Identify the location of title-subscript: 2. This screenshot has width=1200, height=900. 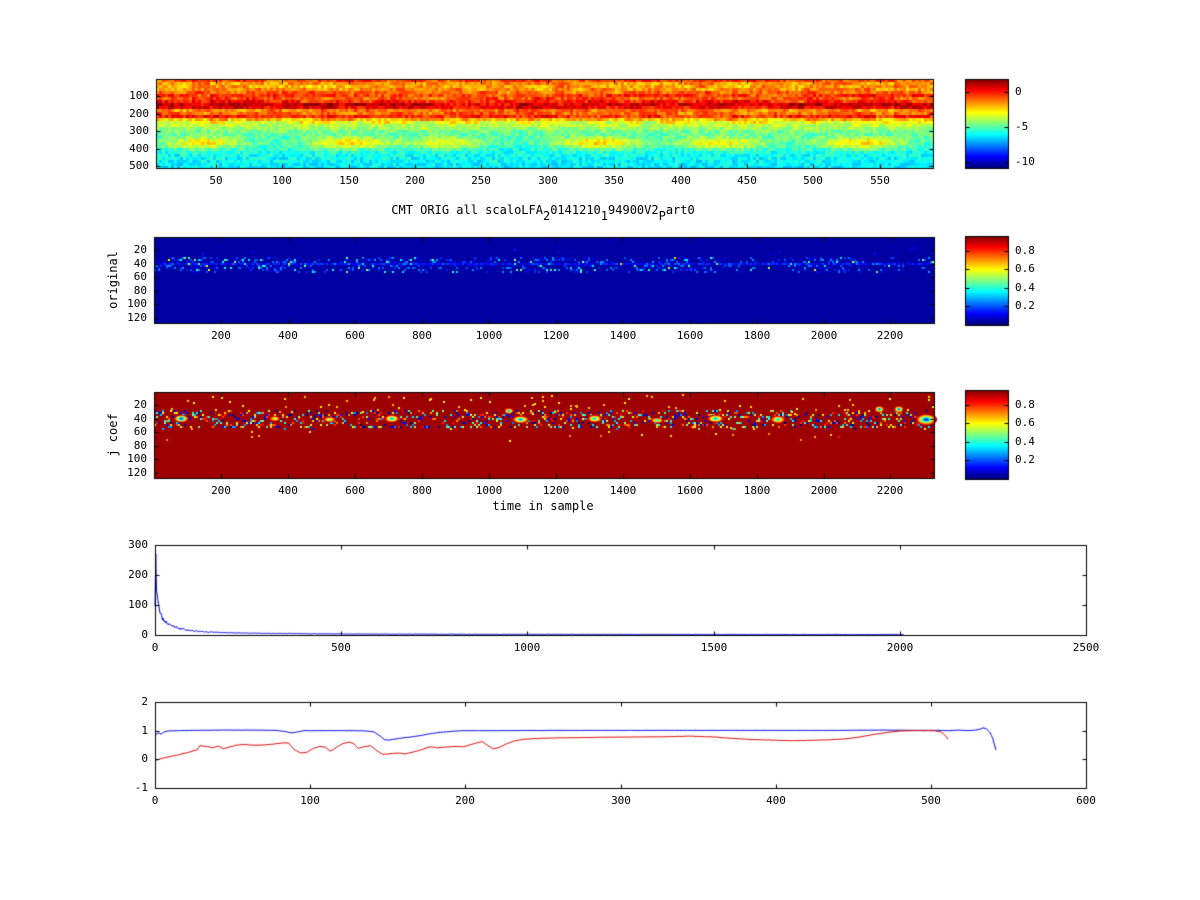
(546, 216).